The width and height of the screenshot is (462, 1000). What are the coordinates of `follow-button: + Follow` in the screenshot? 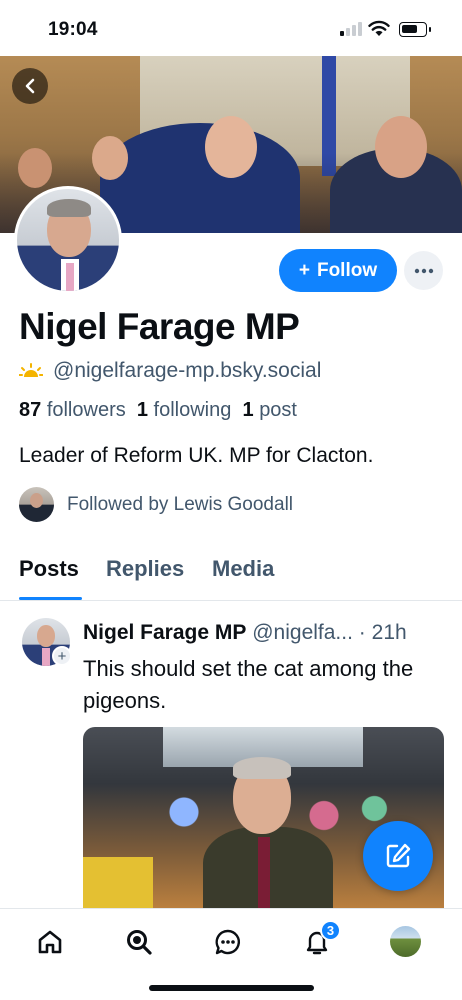 It's located at (338, 270).